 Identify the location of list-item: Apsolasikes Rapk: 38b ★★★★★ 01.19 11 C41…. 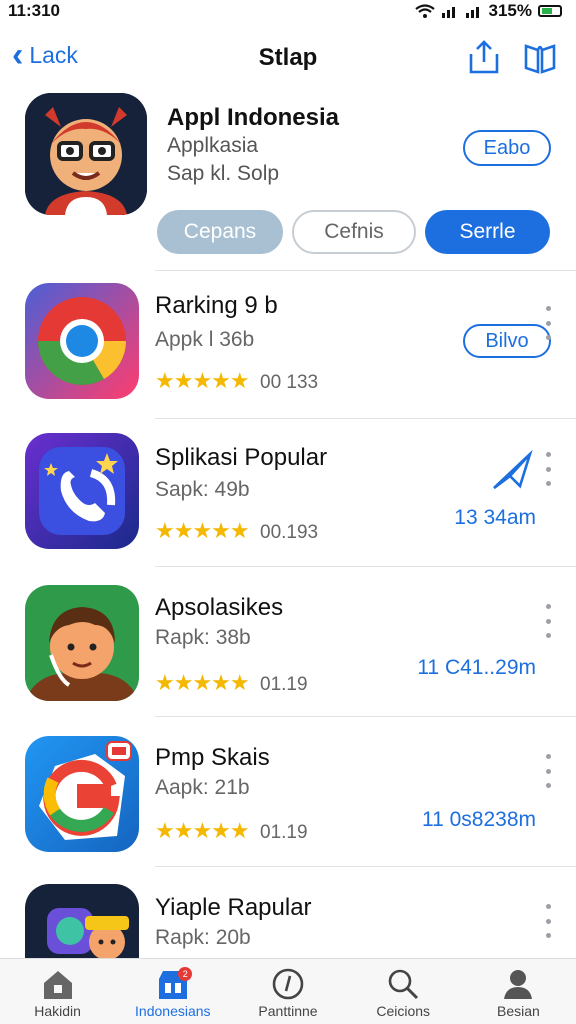
(288, 641).